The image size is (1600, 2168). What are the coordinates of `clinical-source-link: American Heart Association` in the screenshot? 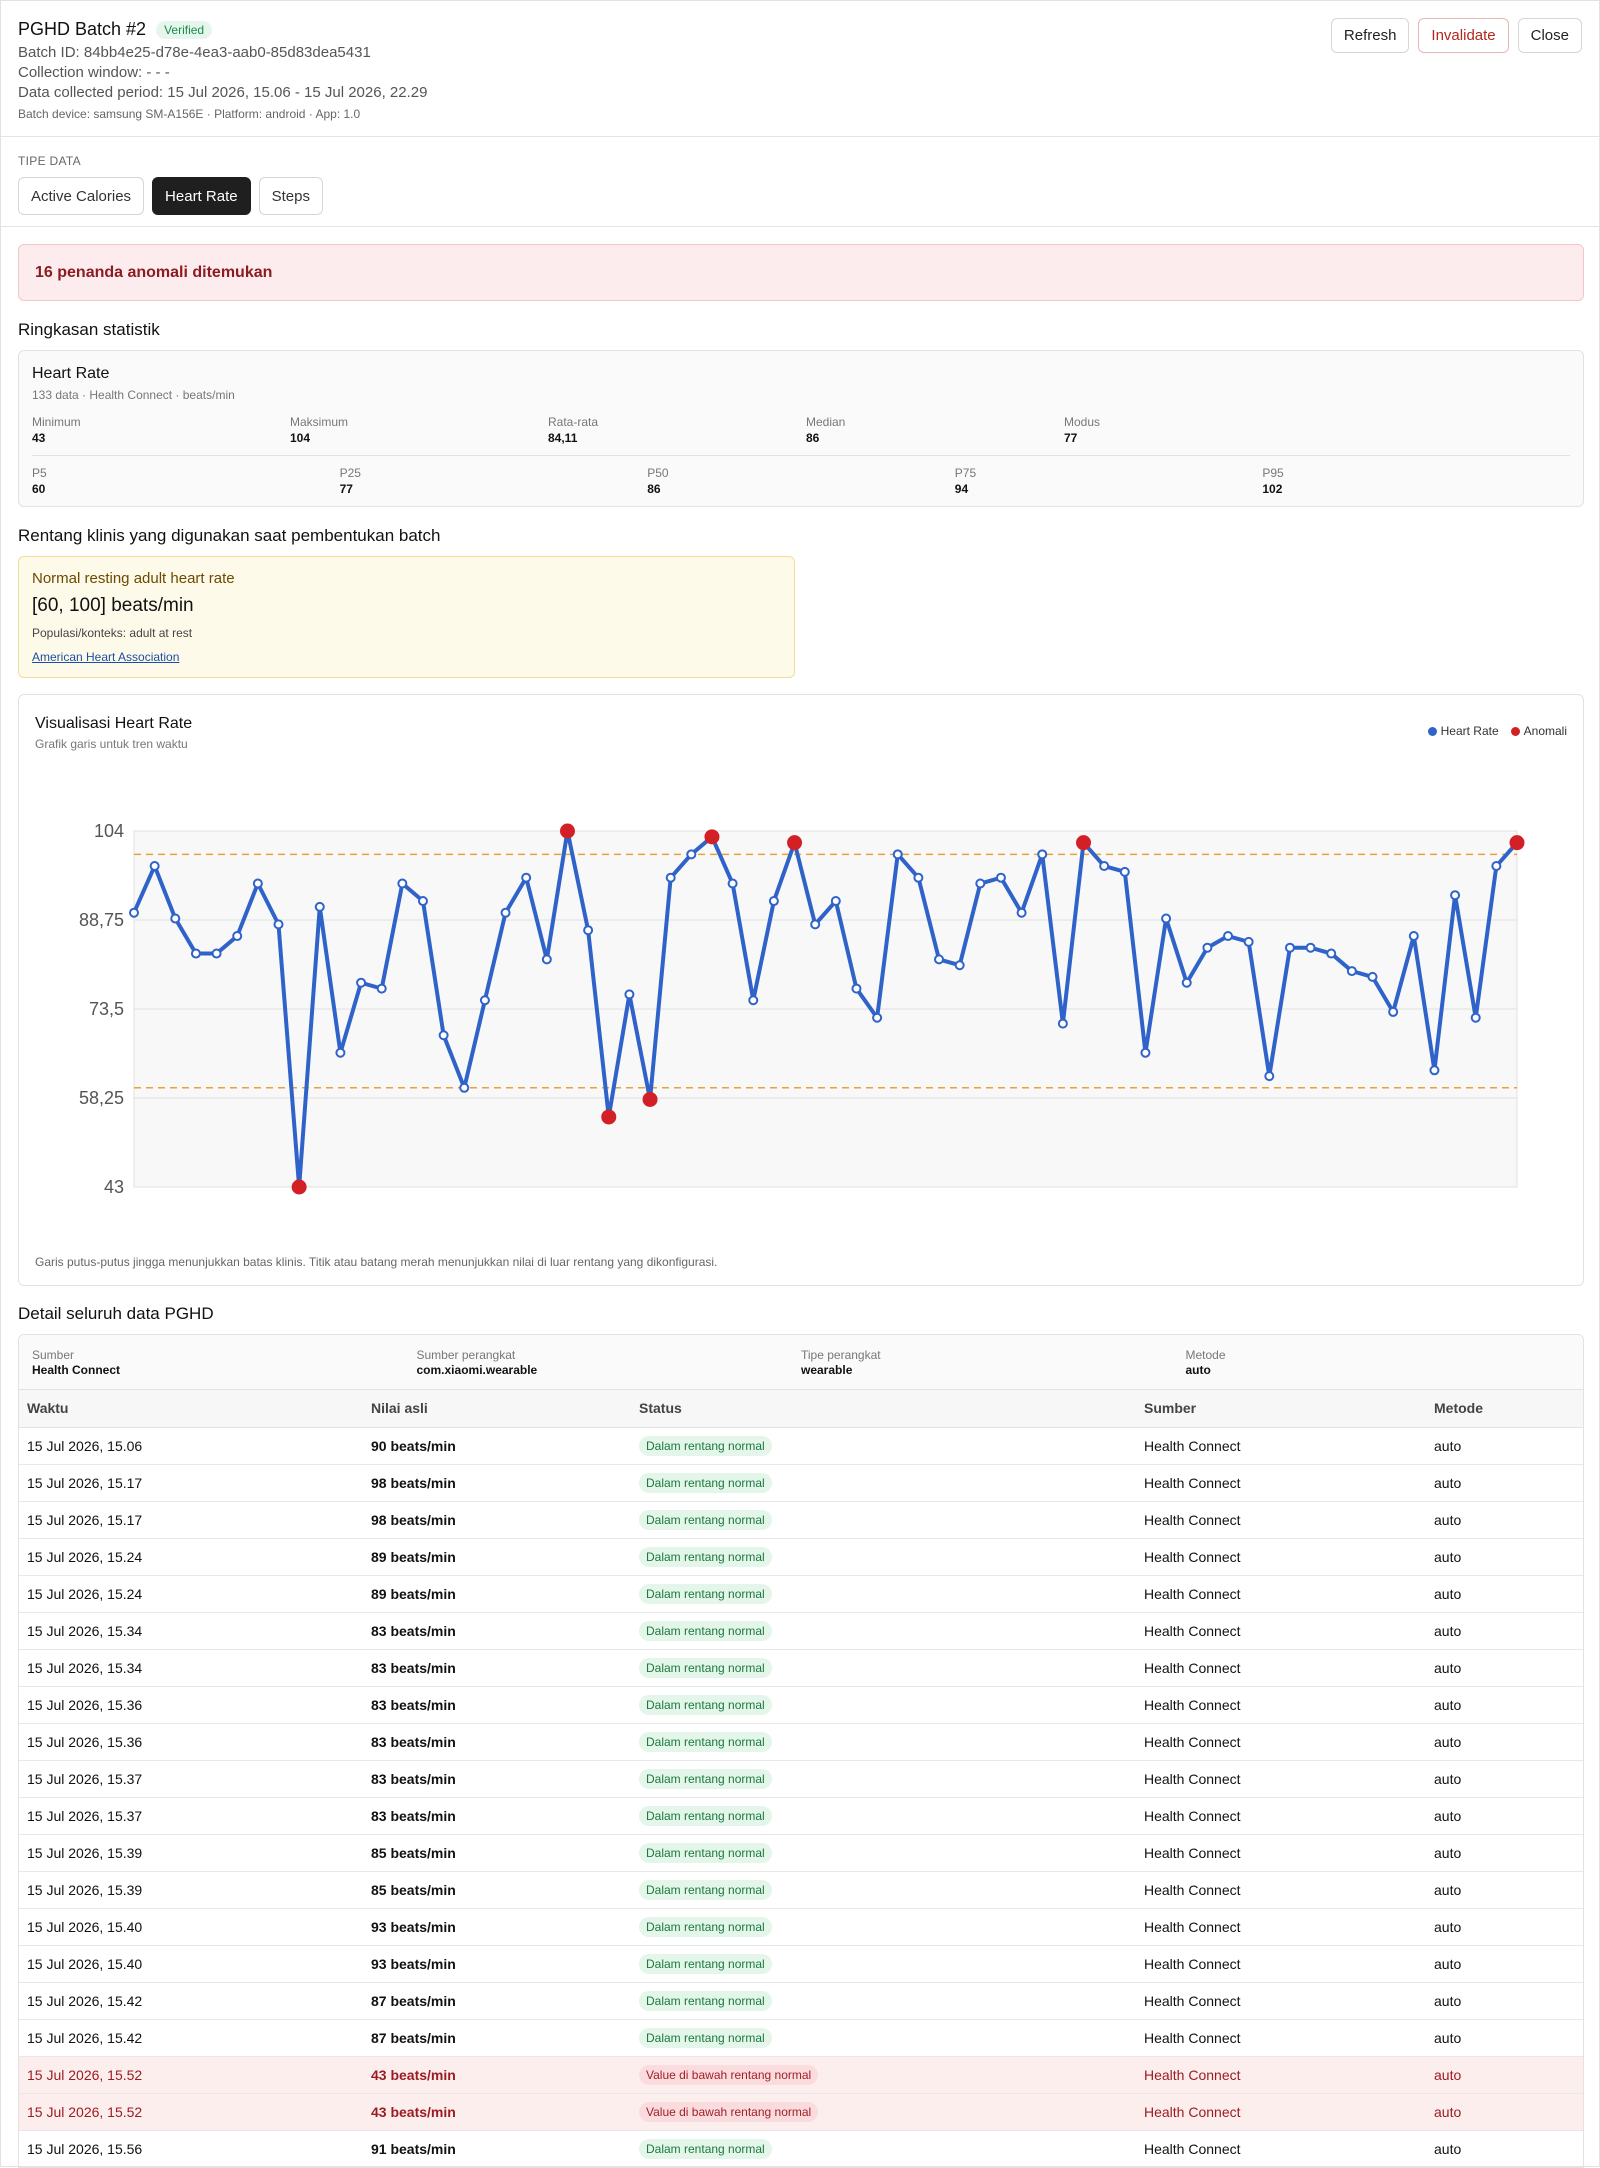 It's located at (105, 657).